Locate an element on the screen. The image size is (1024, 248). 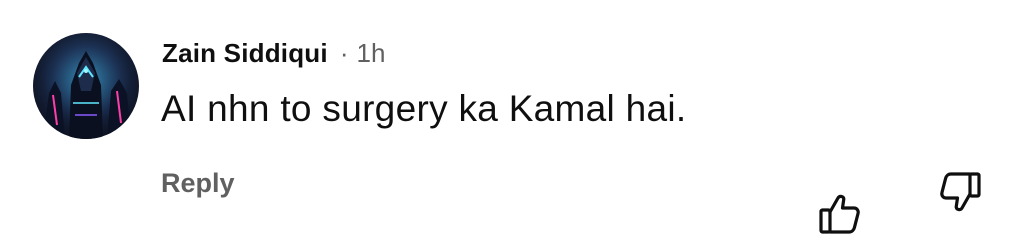
reply-button: Reply is located at coordinates (198, 183).